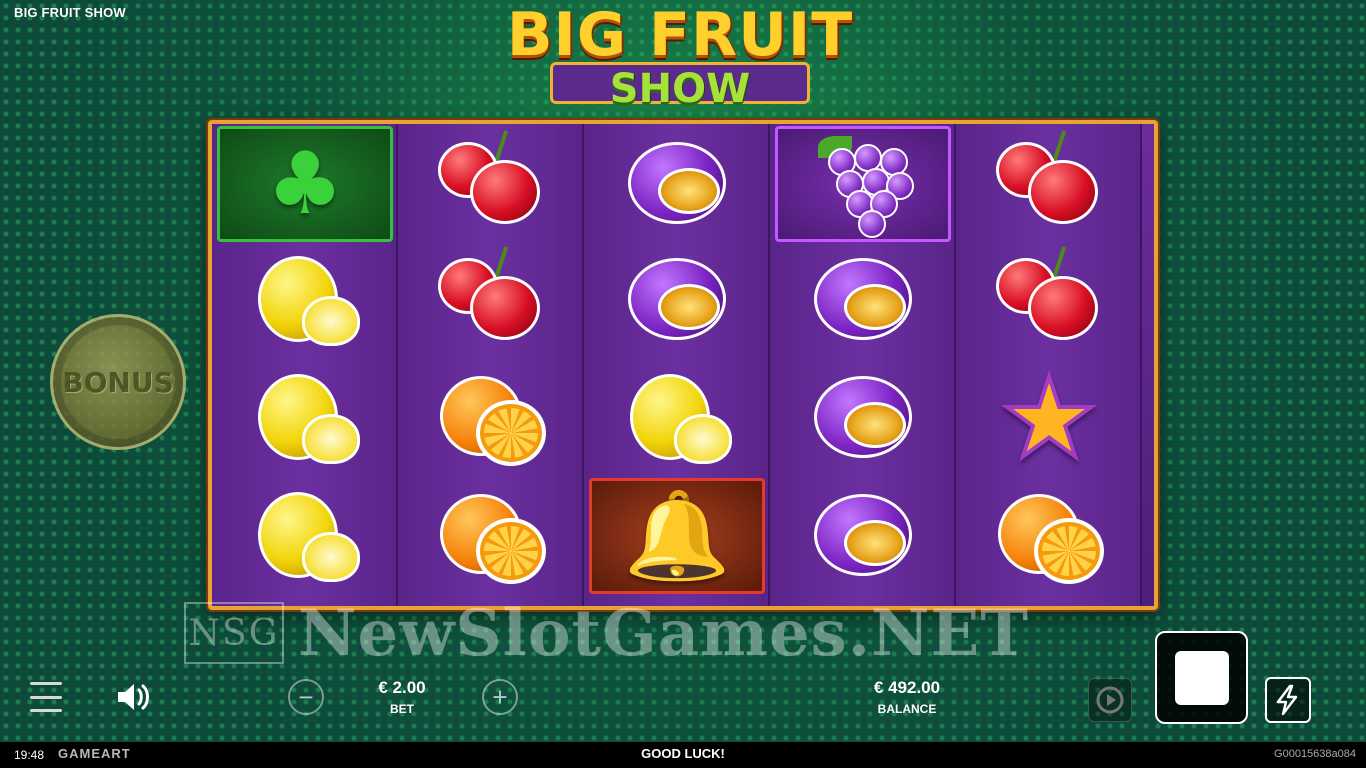 This screenshot has height=768, width=1366. I want to click on balance-label: BALANCE, so click(907, 709).